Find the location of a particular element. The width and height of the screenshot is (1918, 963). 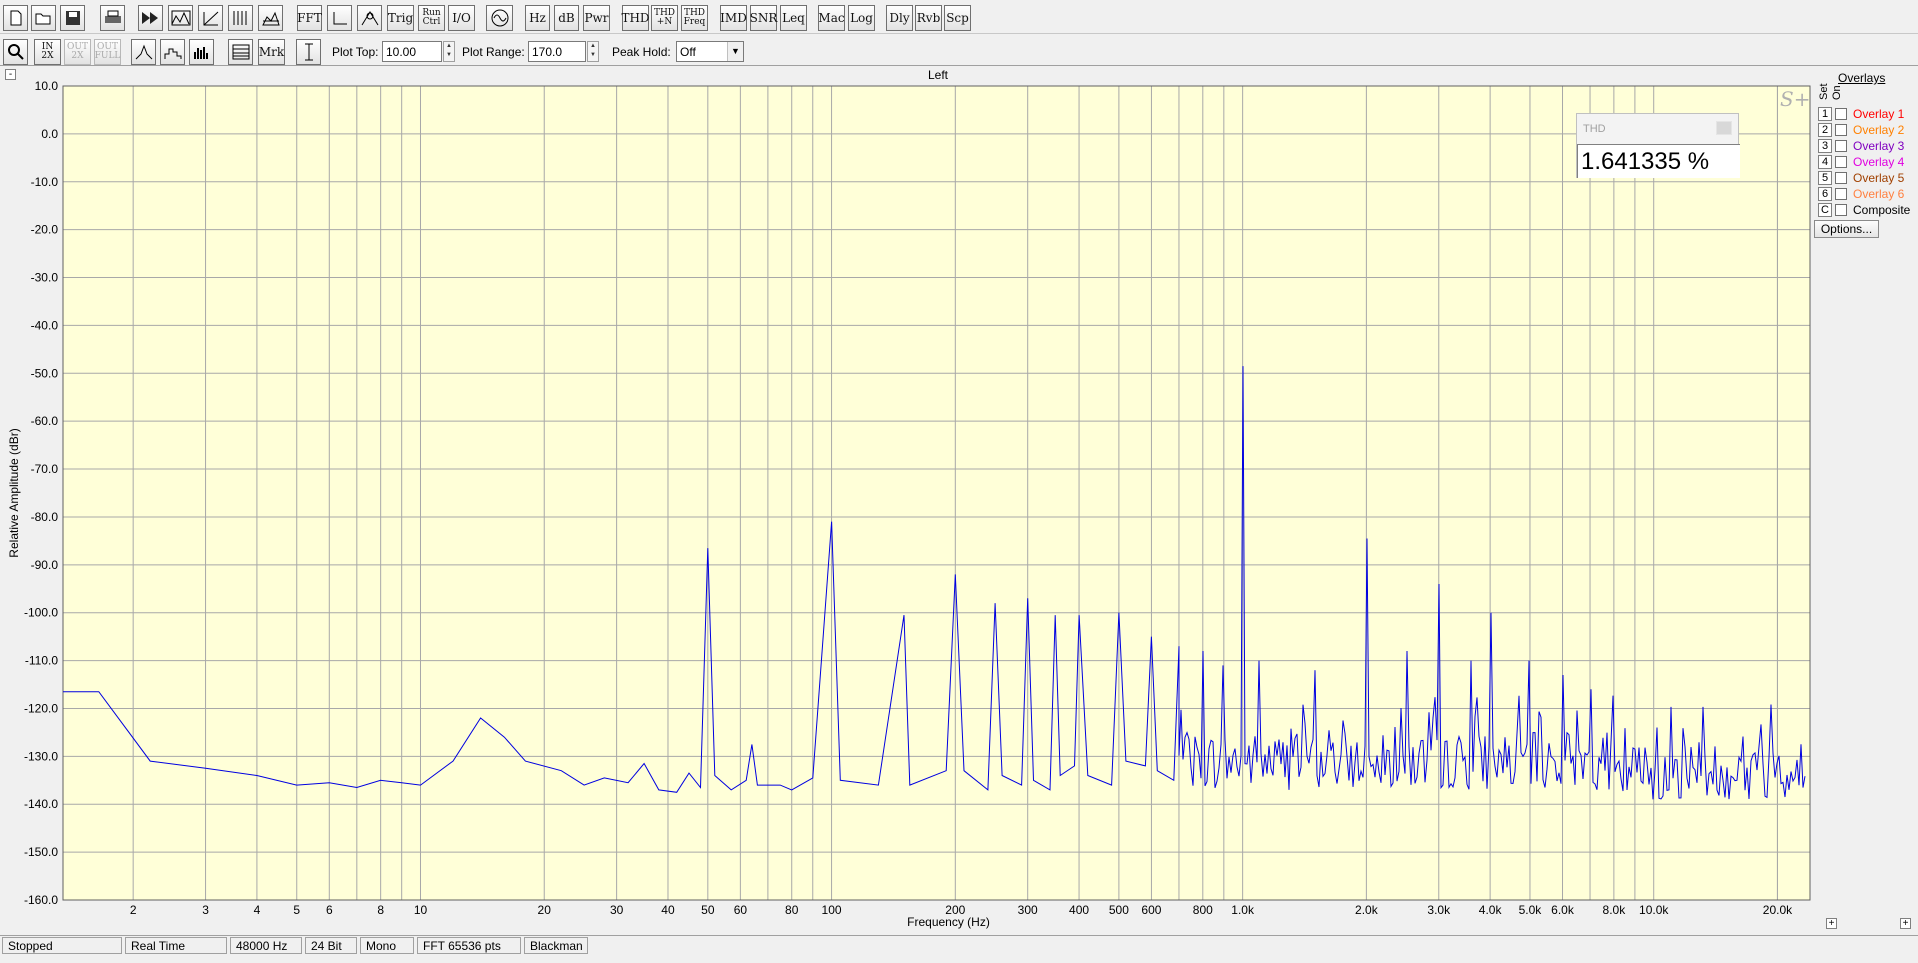

thd-button: THD is located at coordinates (635, 18).